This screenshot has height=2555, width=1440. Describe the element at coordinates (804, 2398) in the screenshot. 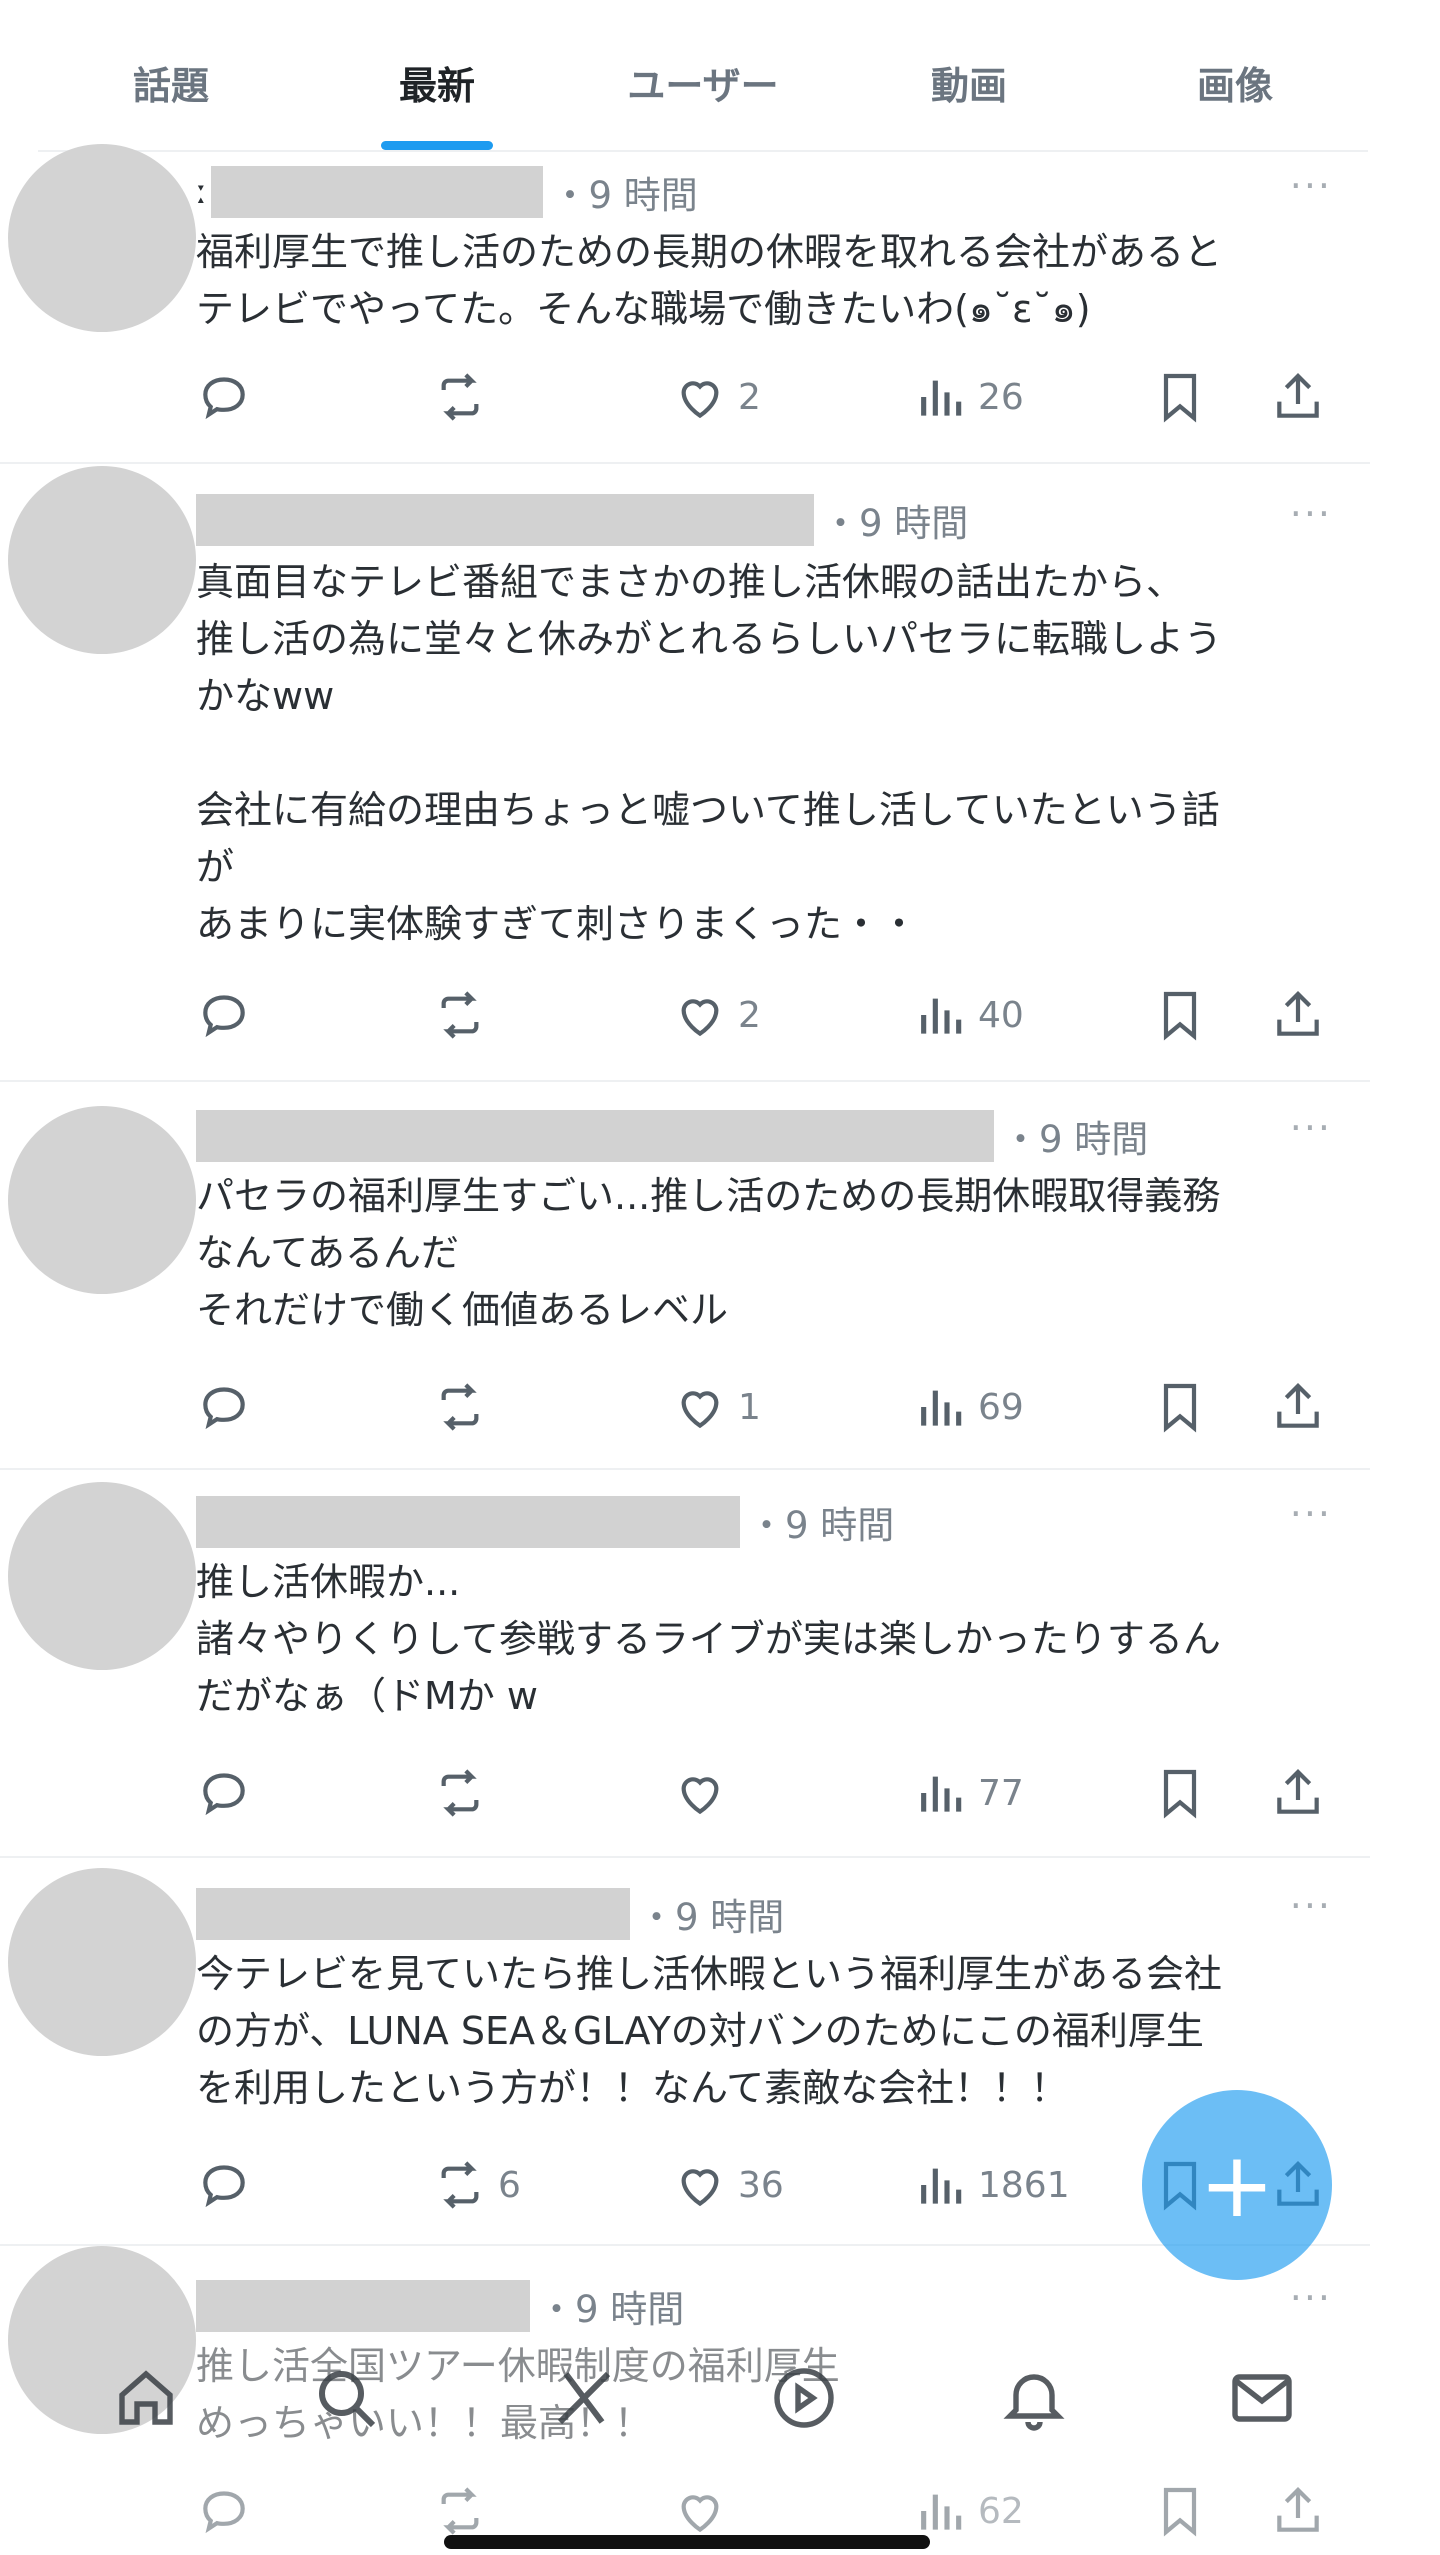

I see `nav-video` at that location.